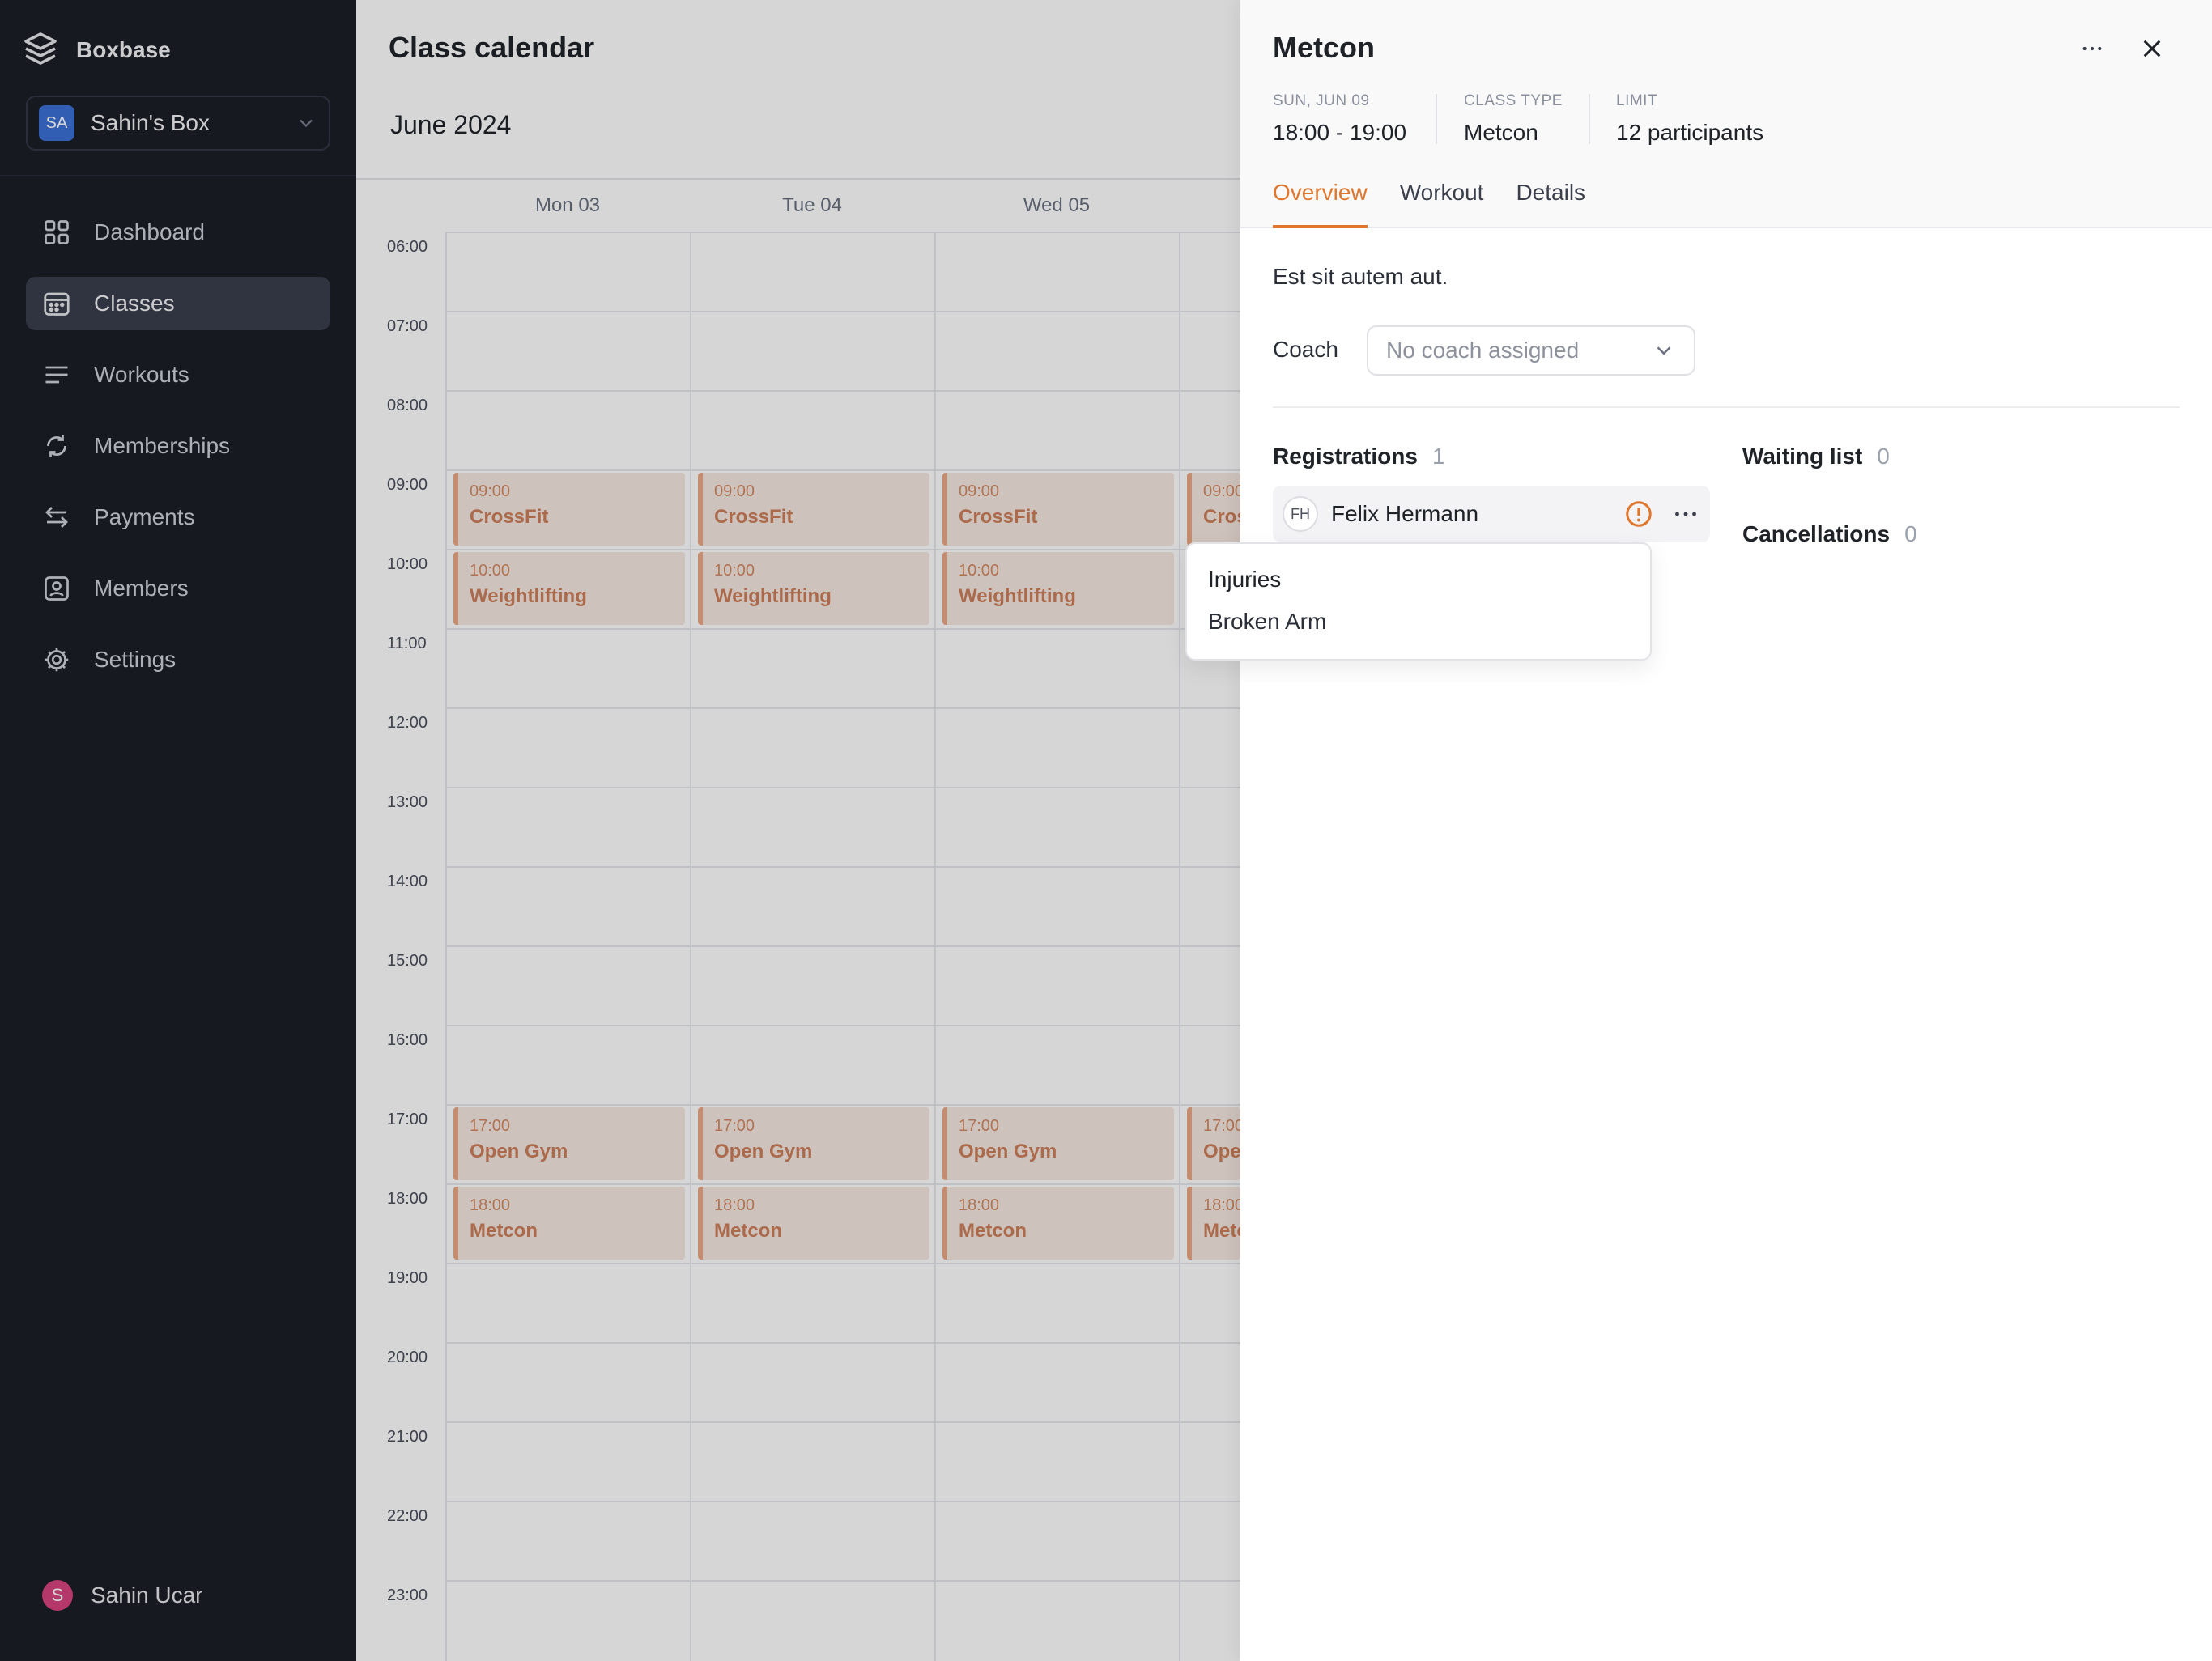  Describe the element at coordinates (1803, 457) in the screenshot. I see `waiting-list-label: Waiting list` at that location.